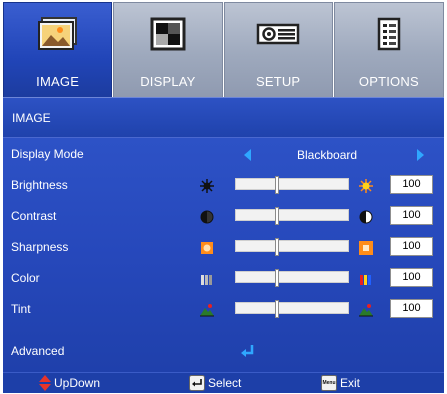 Image resolution: width=447 pixels, height=394 pixels. Describe the element at coordinates (45, 384) in the screenshot. I see `updown-arrow-icon` at that location.